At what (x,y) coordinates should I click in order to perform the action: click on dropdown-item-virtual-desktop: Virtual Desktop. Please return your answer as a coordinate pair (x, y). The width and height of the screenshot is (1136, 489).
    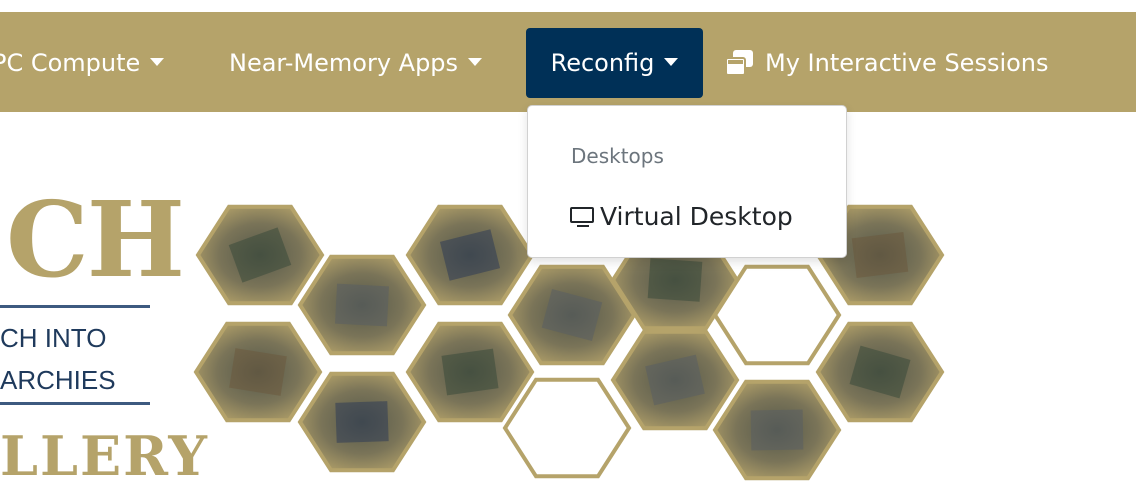
    Looking at the image, I should click on (681, 216).